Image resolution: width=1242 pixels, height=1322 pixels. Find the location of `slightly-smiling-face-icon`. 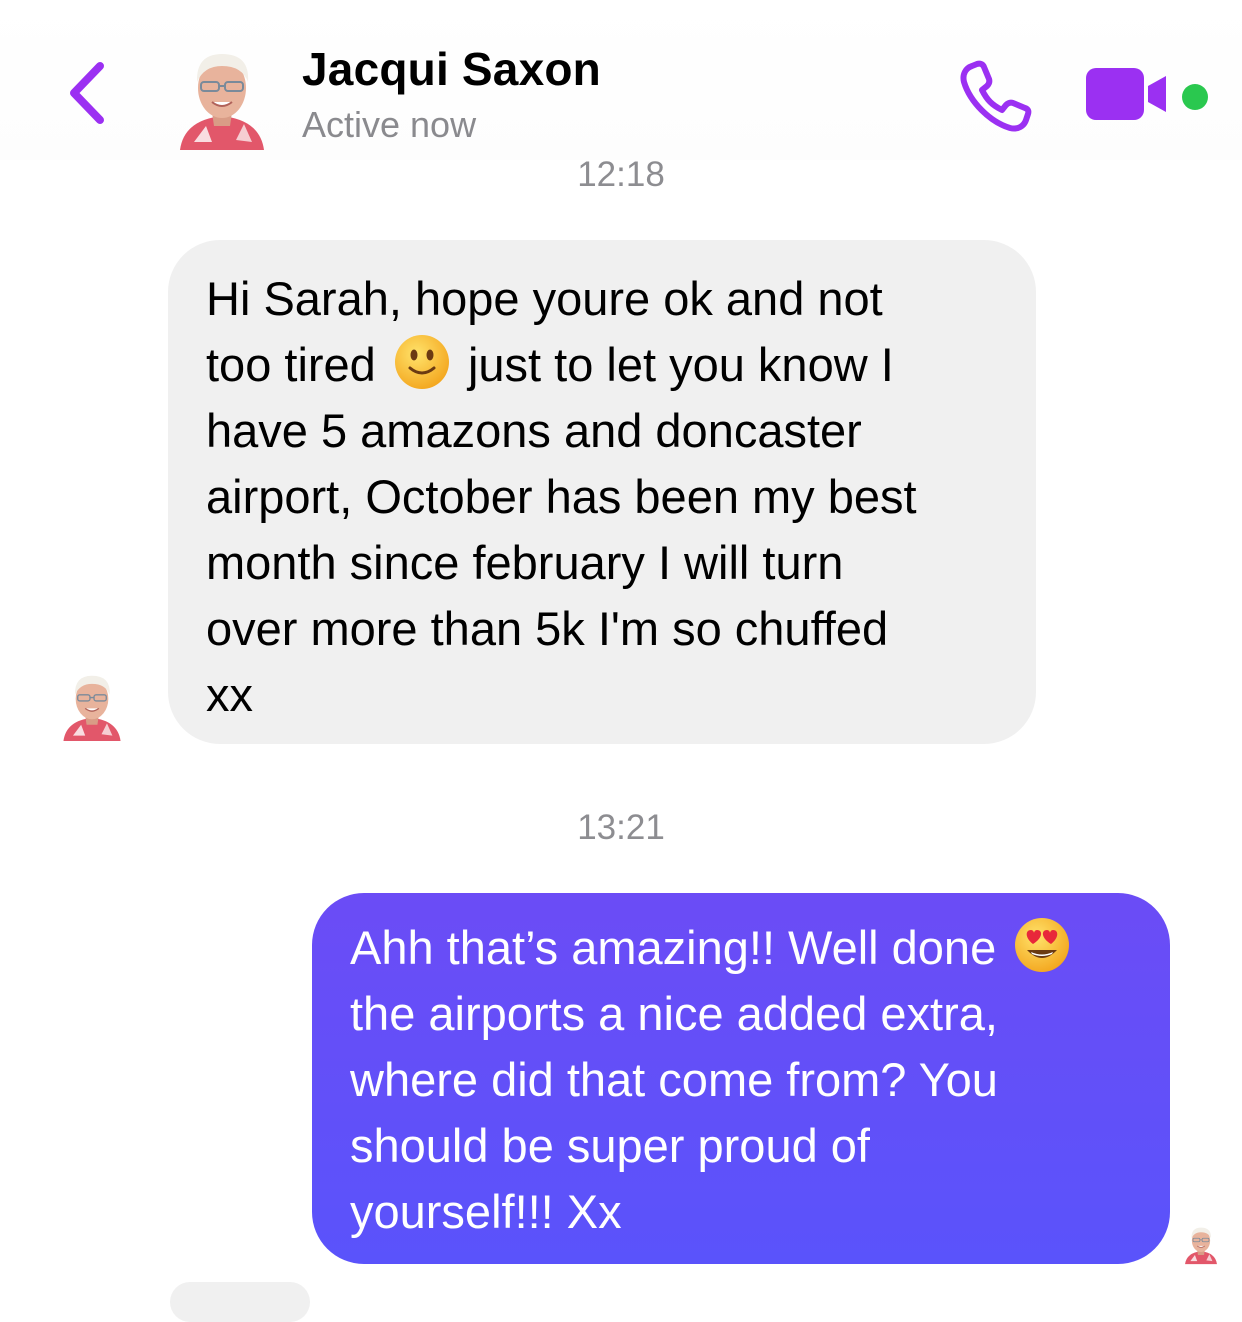

slightly-smiling-face-icon is located at coordinates (421, 362).